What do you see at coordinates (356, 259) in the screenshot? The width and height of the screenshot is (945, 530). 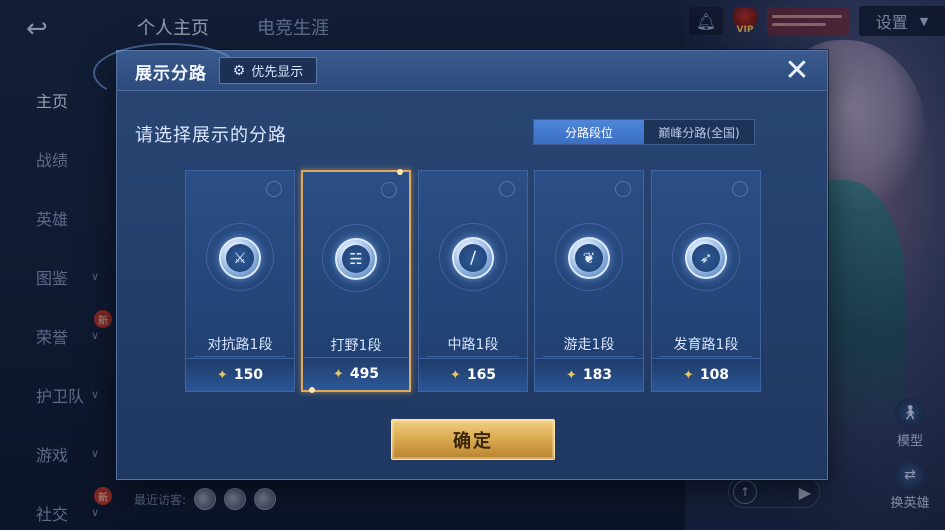 I see `dragon-emblem-icon: ☵` at bounding box center [356, 259].